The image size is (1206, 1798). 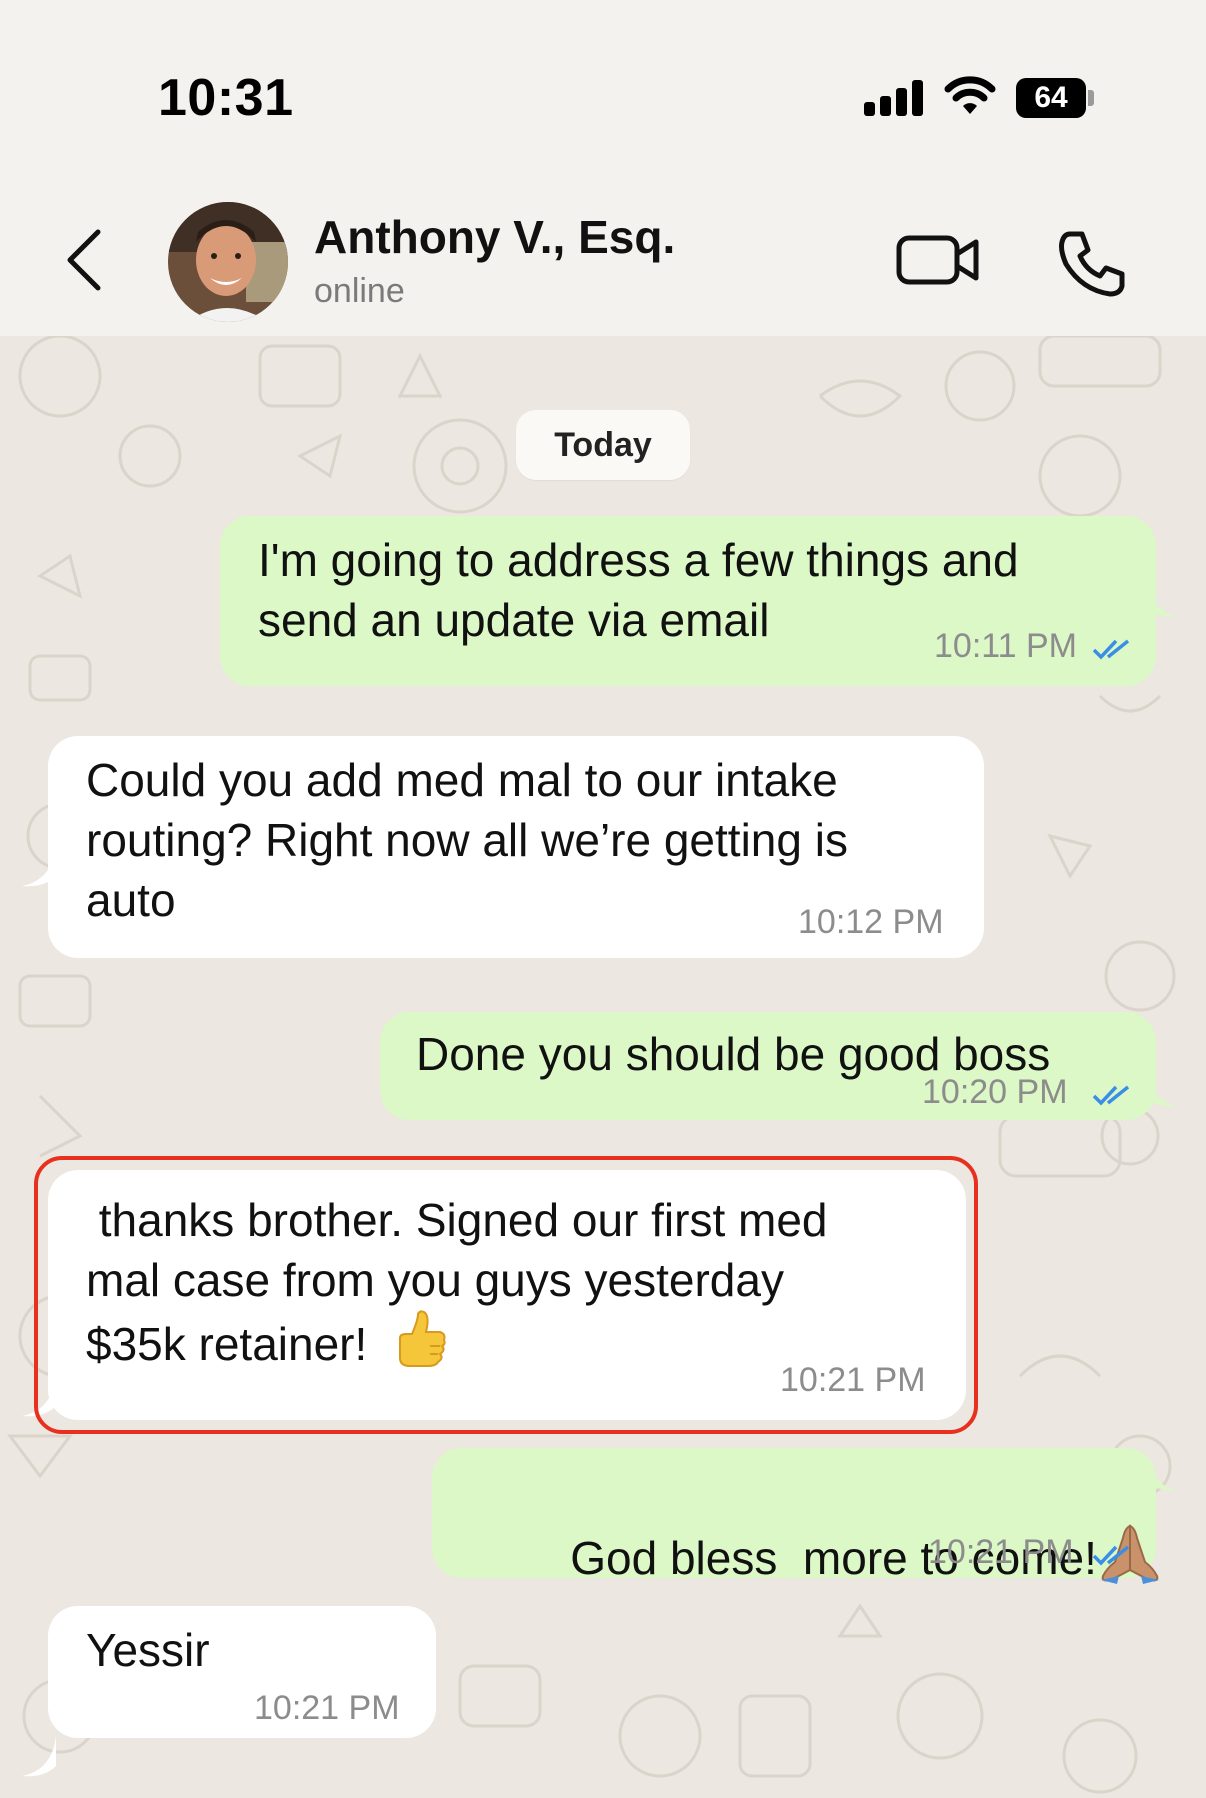 I want to click on message-text: send an update via email, so click(x=514, y=620).